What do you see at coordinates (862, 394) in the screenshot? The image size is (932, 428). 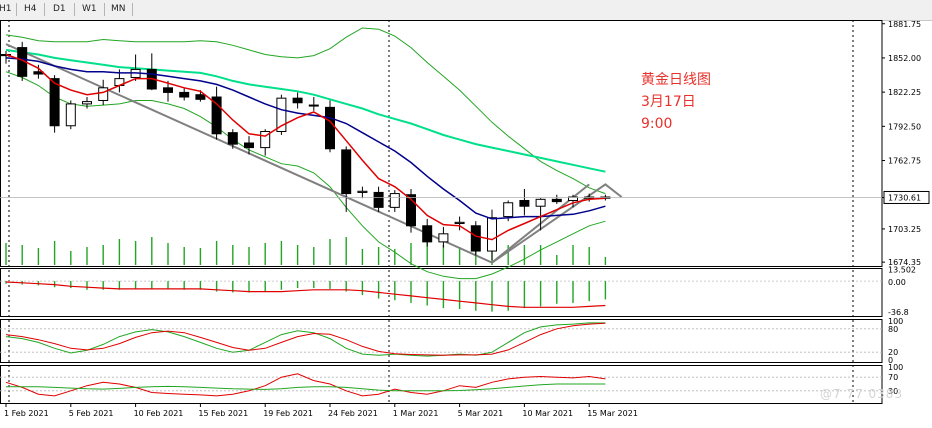 I see `watermark: @7 77 0383` at bounding box center [862, 394].